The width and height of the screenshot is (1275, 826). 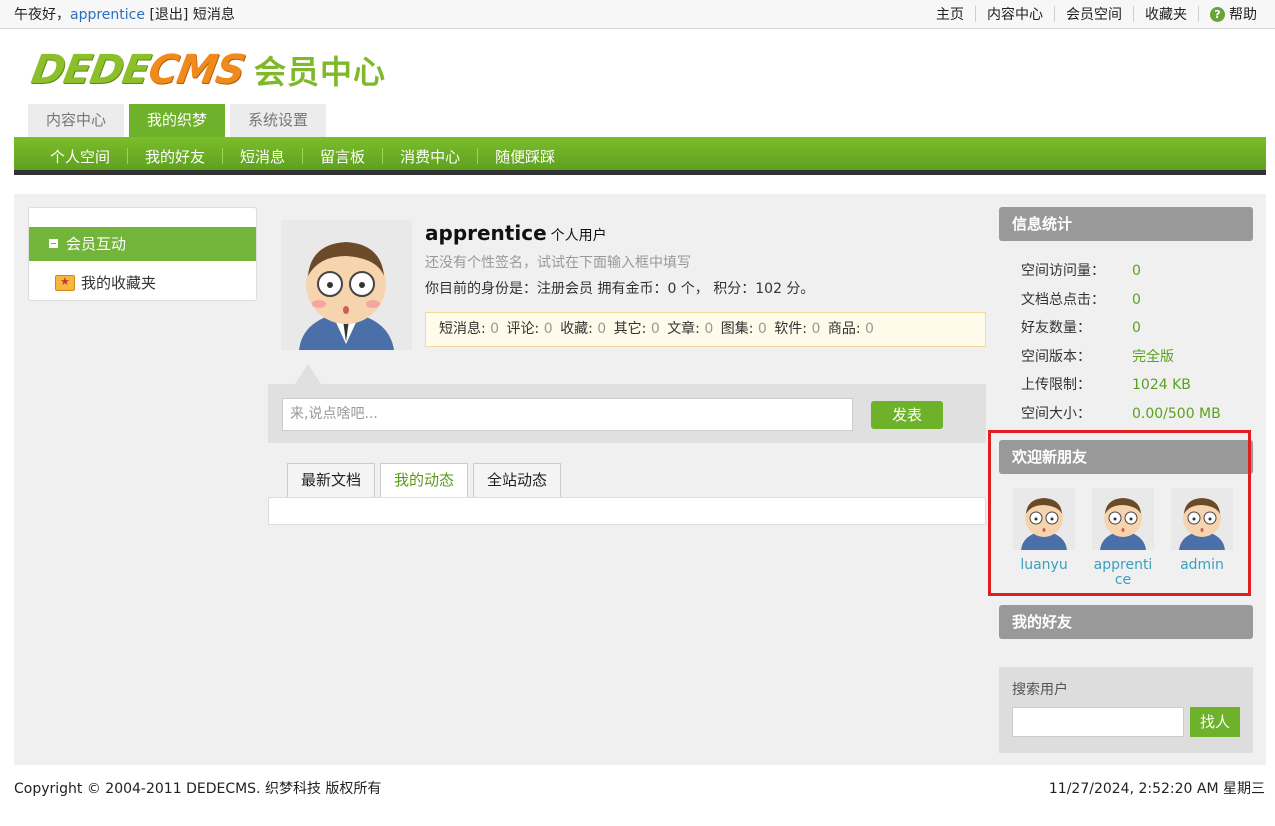 I want to click on post-pointer, so click(x=308, y=374).